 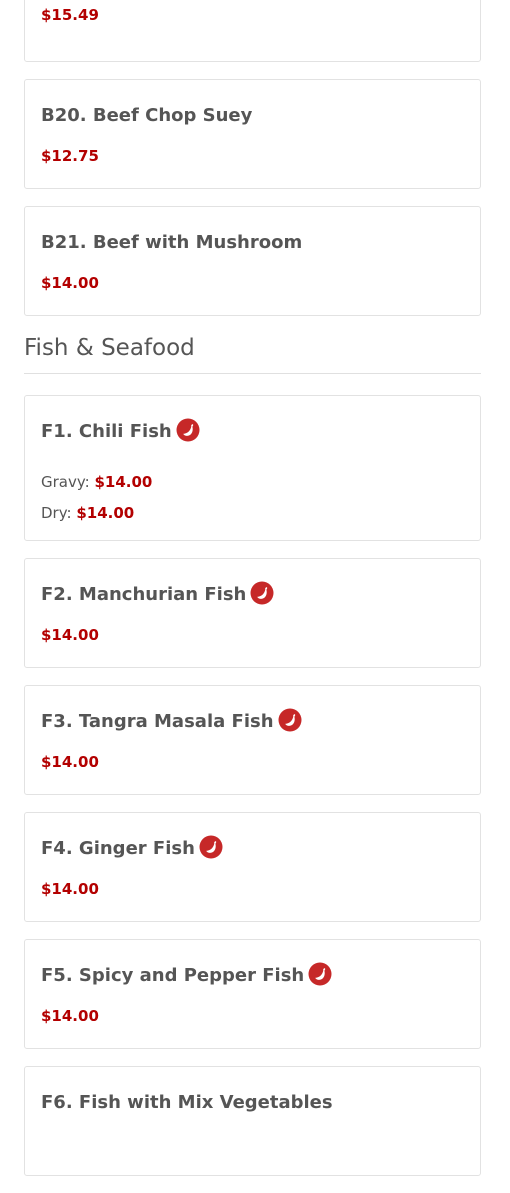 What do you see at coordinates (252, 613) in the screenshot?
I see `menu-item-card: F2. Manchurian Fish $14.00` at bounding box center [252, 613].